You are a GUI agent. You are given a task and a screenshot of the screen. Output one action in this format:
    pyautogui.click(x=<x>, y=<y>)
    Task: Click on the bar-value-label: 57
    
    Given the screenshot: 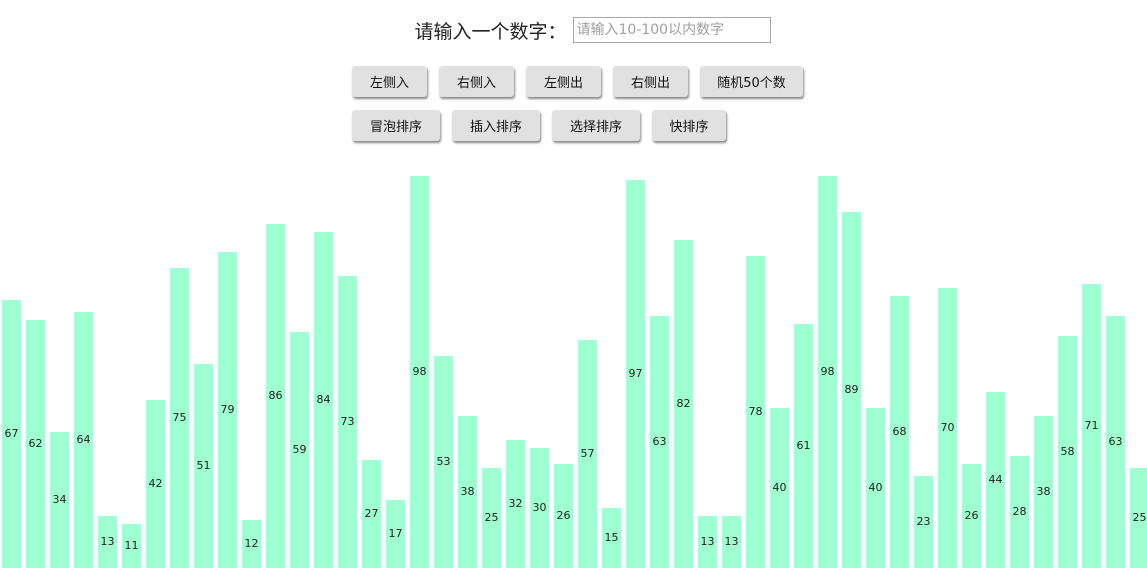 What is the action you would take?
    pyautogui.click(x=587, y=453)
    